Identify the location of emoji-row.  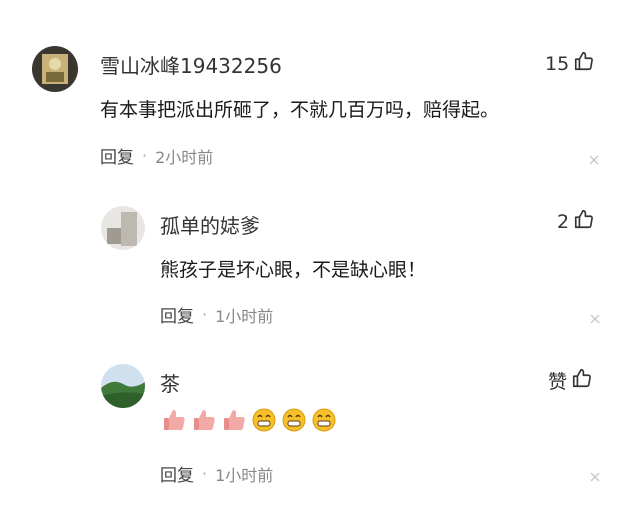
(249, 420).